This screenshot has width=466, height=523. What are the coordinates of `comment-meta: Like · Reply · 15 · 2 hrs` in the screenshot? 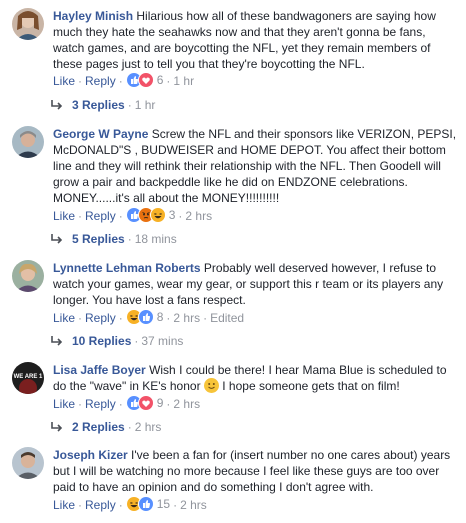 It's located at (130, 504).